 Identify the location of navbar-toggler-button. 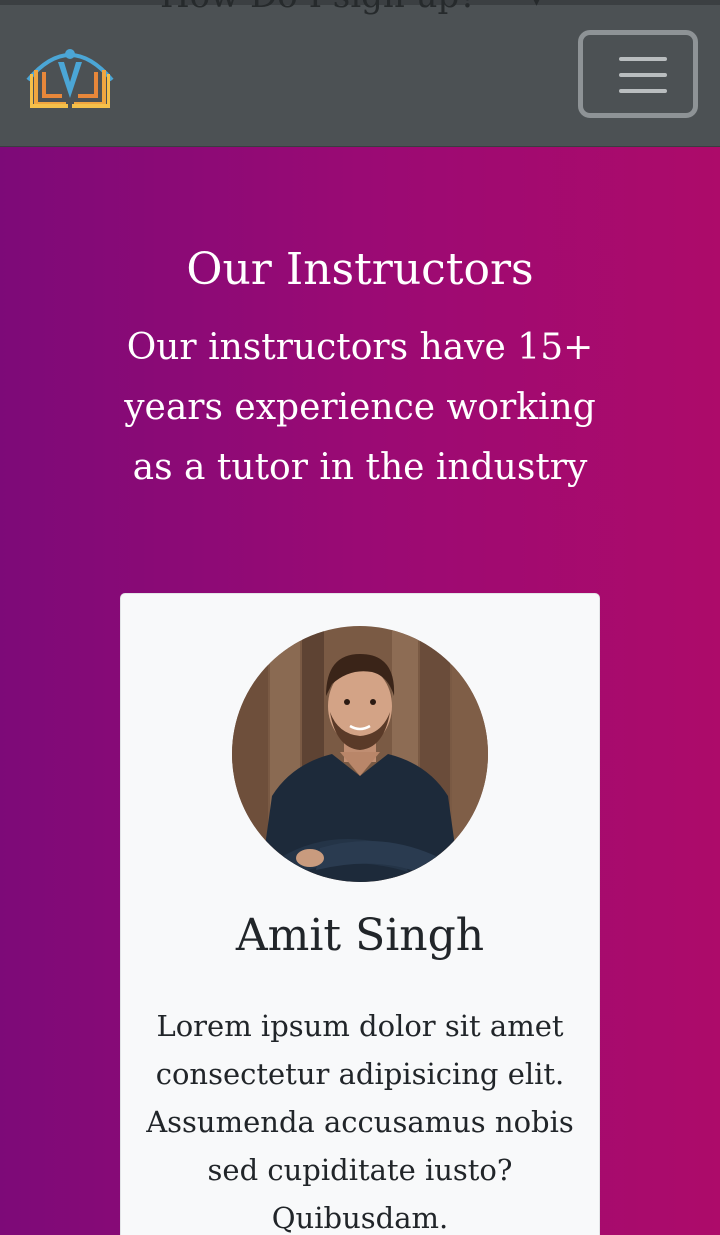
(638, 74).